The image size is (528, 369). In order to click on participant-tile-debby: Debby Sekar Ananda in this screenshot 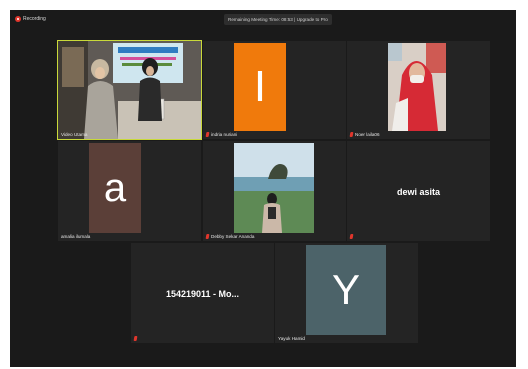, I will do `click(274, 191)`.